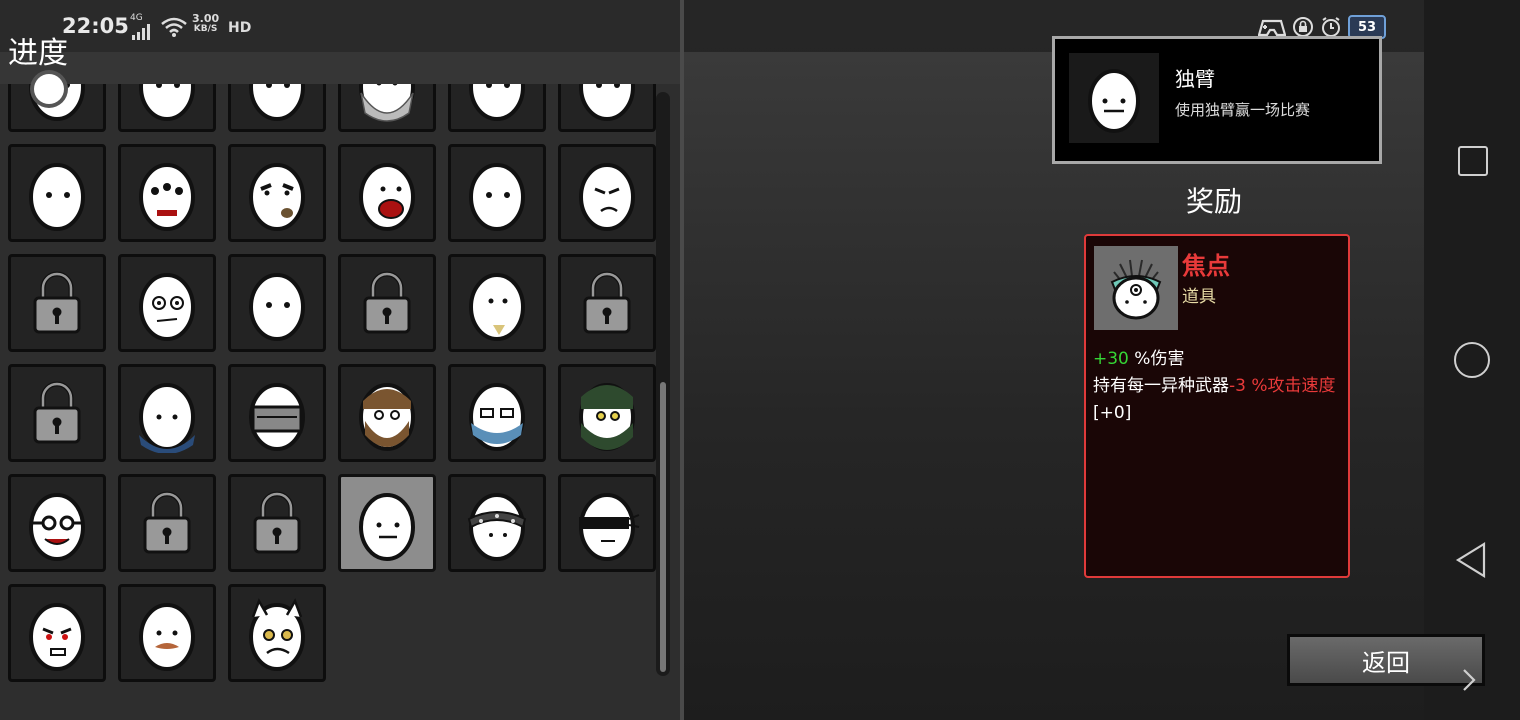 The width and height of the screenshot is (1520, 720). What do you see at coordinates (1472, 360) in the screenshot?
I see `home-button` at bounding box center [1472, 360].